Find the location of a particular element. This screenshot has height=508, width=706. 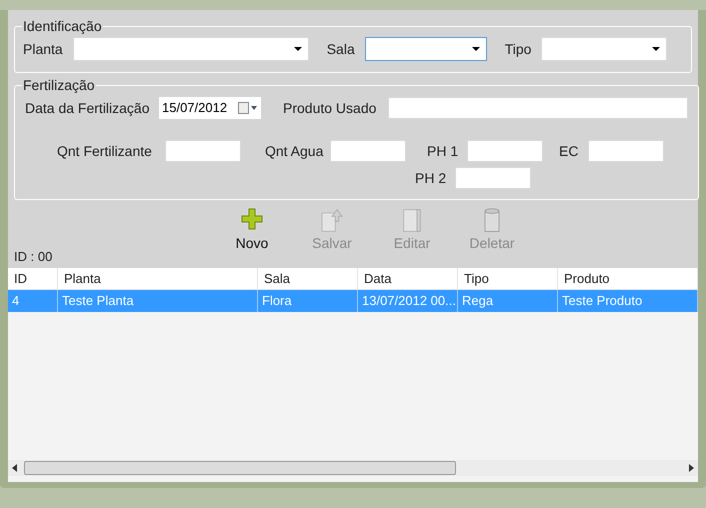

field-label: Qnt Fertilizante is located at coordinates (105, 151).